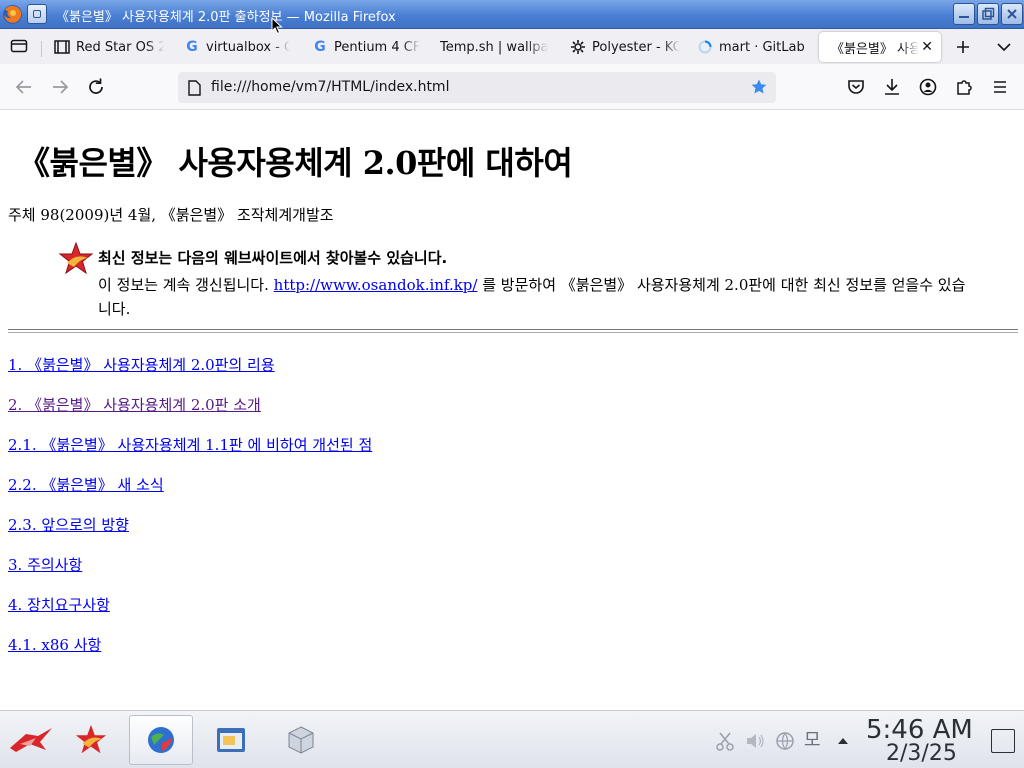 This screenshot has width=1024, height=768. What do you see at coordinates (988, 14) in the screenshot?
I see `maximize-button` at bounding box center [988, 14].